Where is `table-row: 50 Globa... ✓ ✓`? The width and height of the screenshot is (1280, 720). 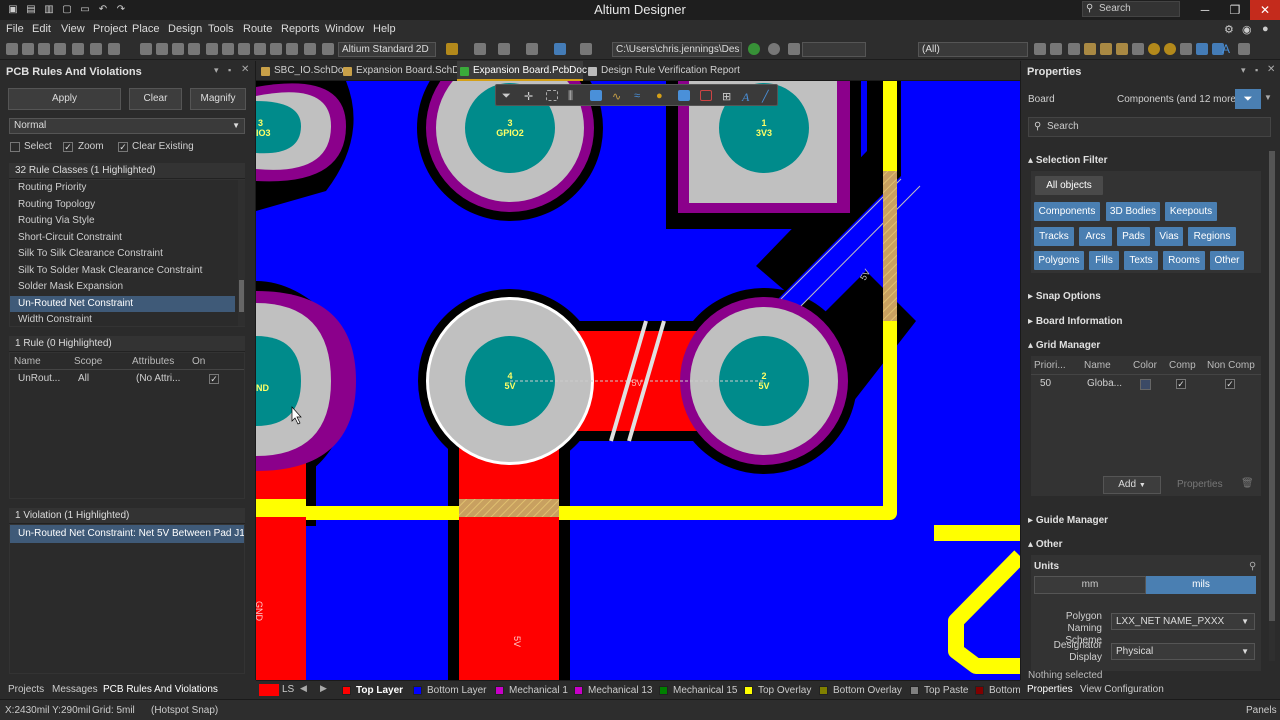
table-row: 50 Globa... ✓ ✓ is located at coordinates (1146, 384).